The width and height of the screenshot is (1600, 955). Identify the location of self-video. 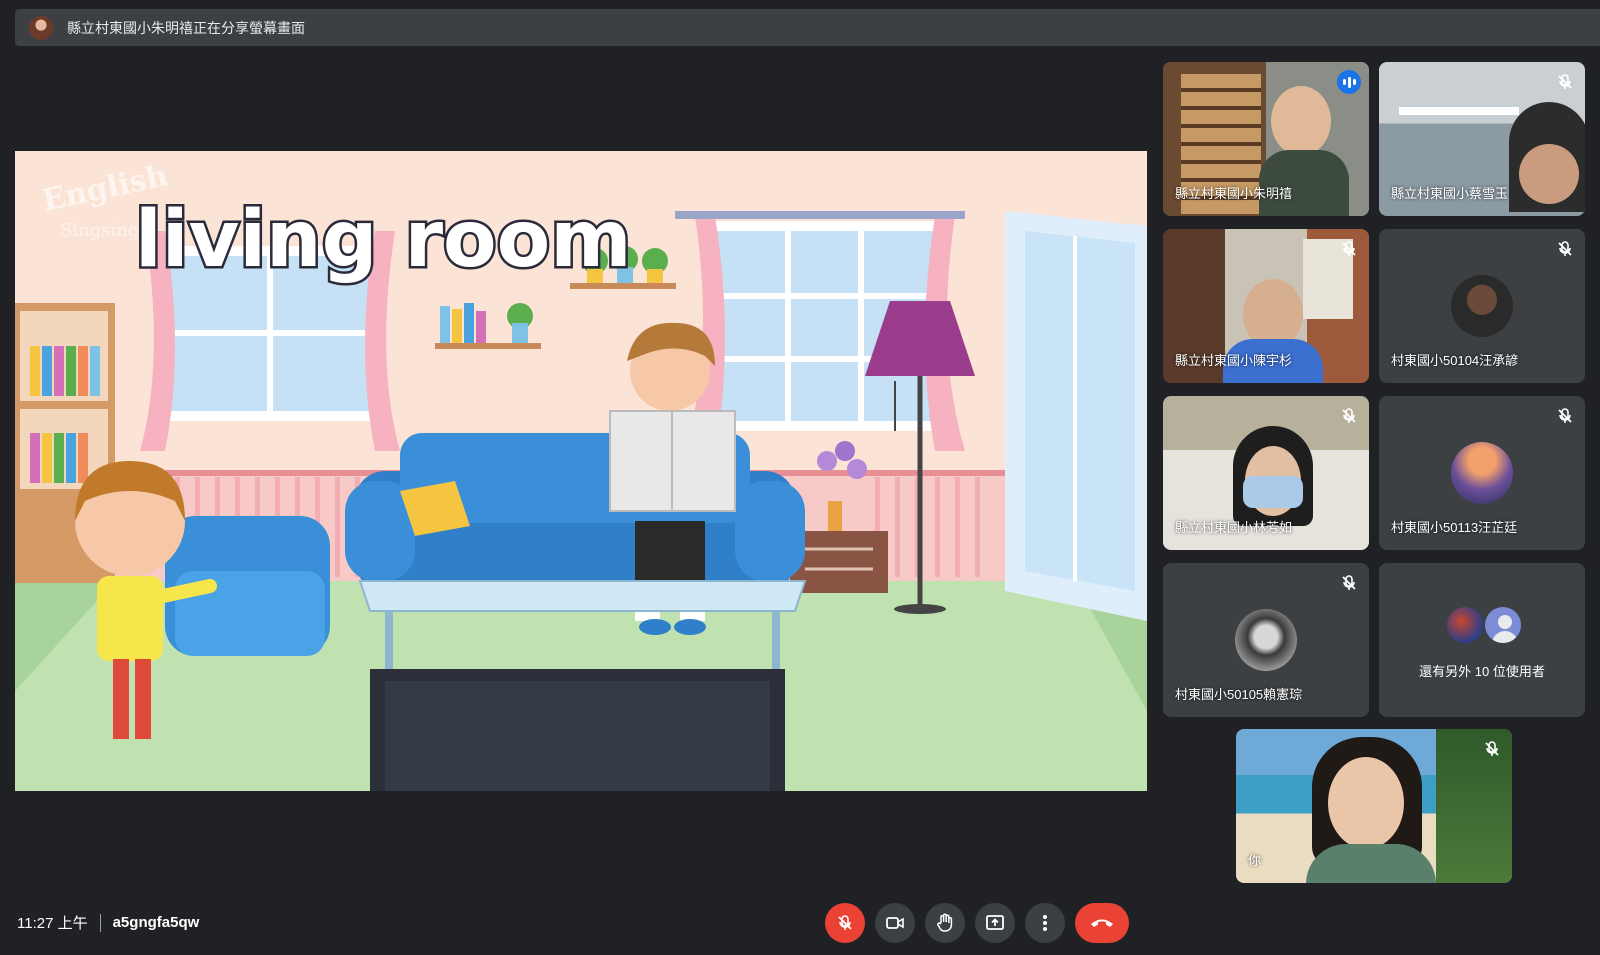
(1374, 806).